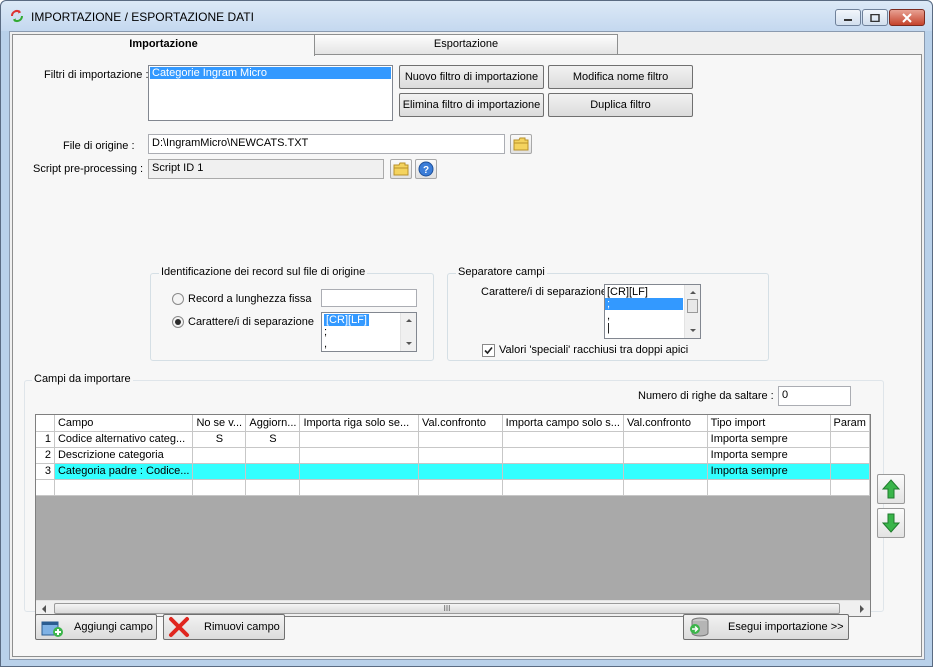  What do you see at coordinates (178, 299) in the screenshot?
I see `fixed-length-radio` at bounding box center [178, 299].